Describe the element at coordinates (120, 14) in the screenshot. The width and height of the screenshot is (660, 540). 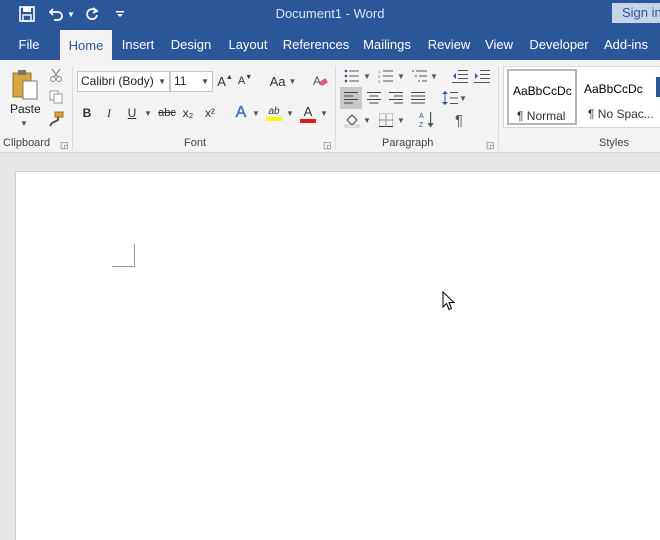
I see `customize-quick-access-icon` at that location.